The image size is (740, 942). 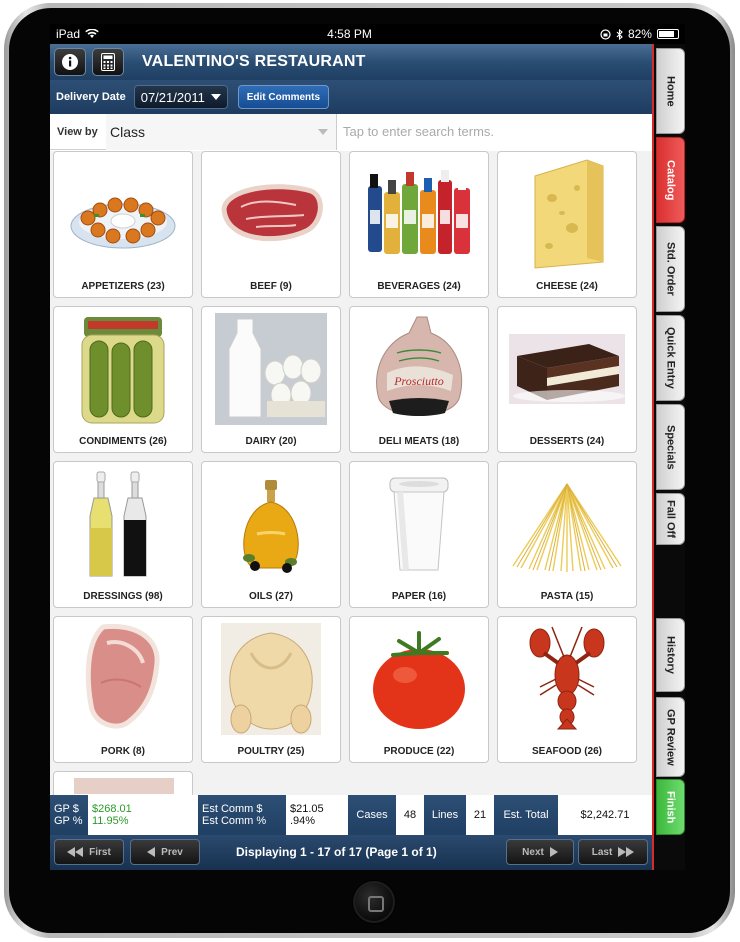 What do you see at coordinates (232, 809) in the screenshot?
I see `est-comm-dollar-label: Est Comm $` at bounding box center [232, 809].